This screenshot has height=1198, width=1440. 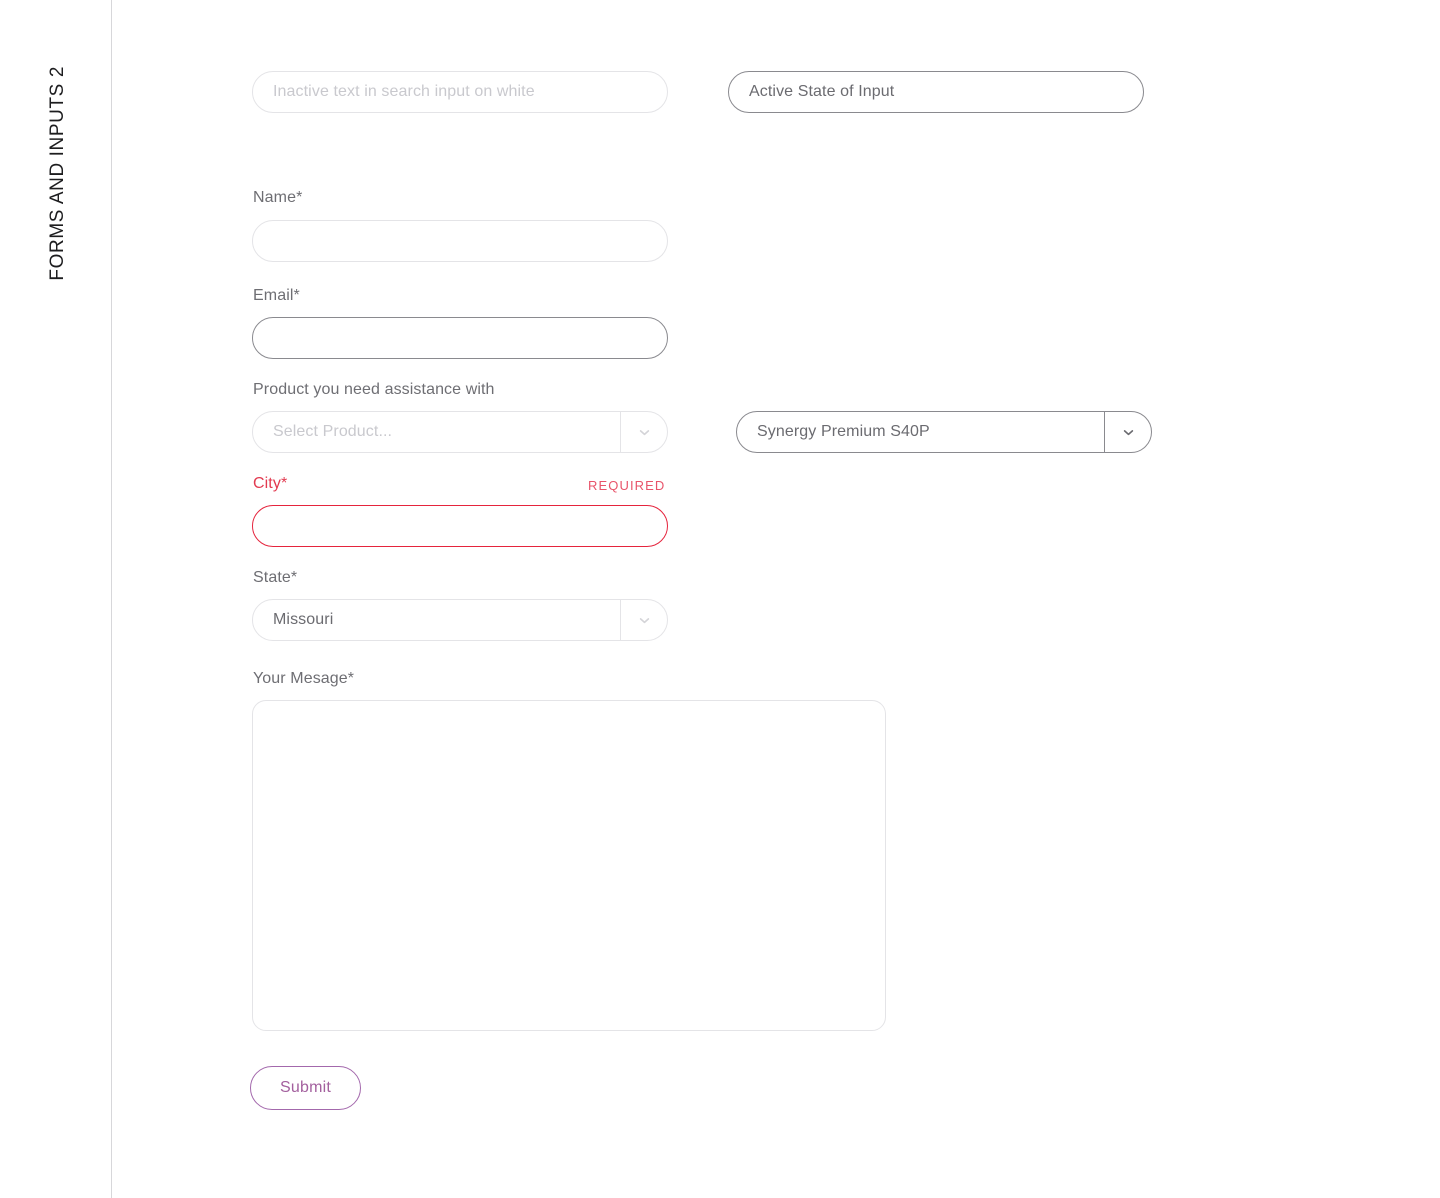 I want to click on product-label: Product you need assistance with, so click(x=374, y=389).